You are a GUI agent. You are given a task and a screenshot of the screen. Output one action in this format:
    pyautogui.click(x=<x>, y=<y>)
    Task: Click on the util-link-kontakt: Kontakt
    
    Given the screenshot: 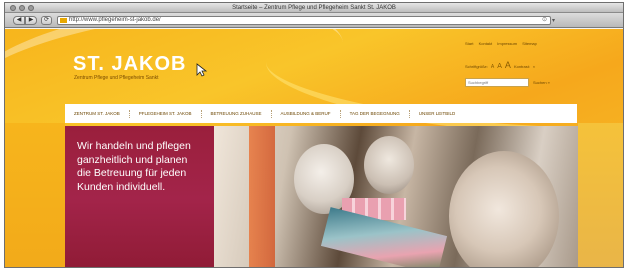 What is the action you would take?
    pyautogui.click(x=486, y=43)
    